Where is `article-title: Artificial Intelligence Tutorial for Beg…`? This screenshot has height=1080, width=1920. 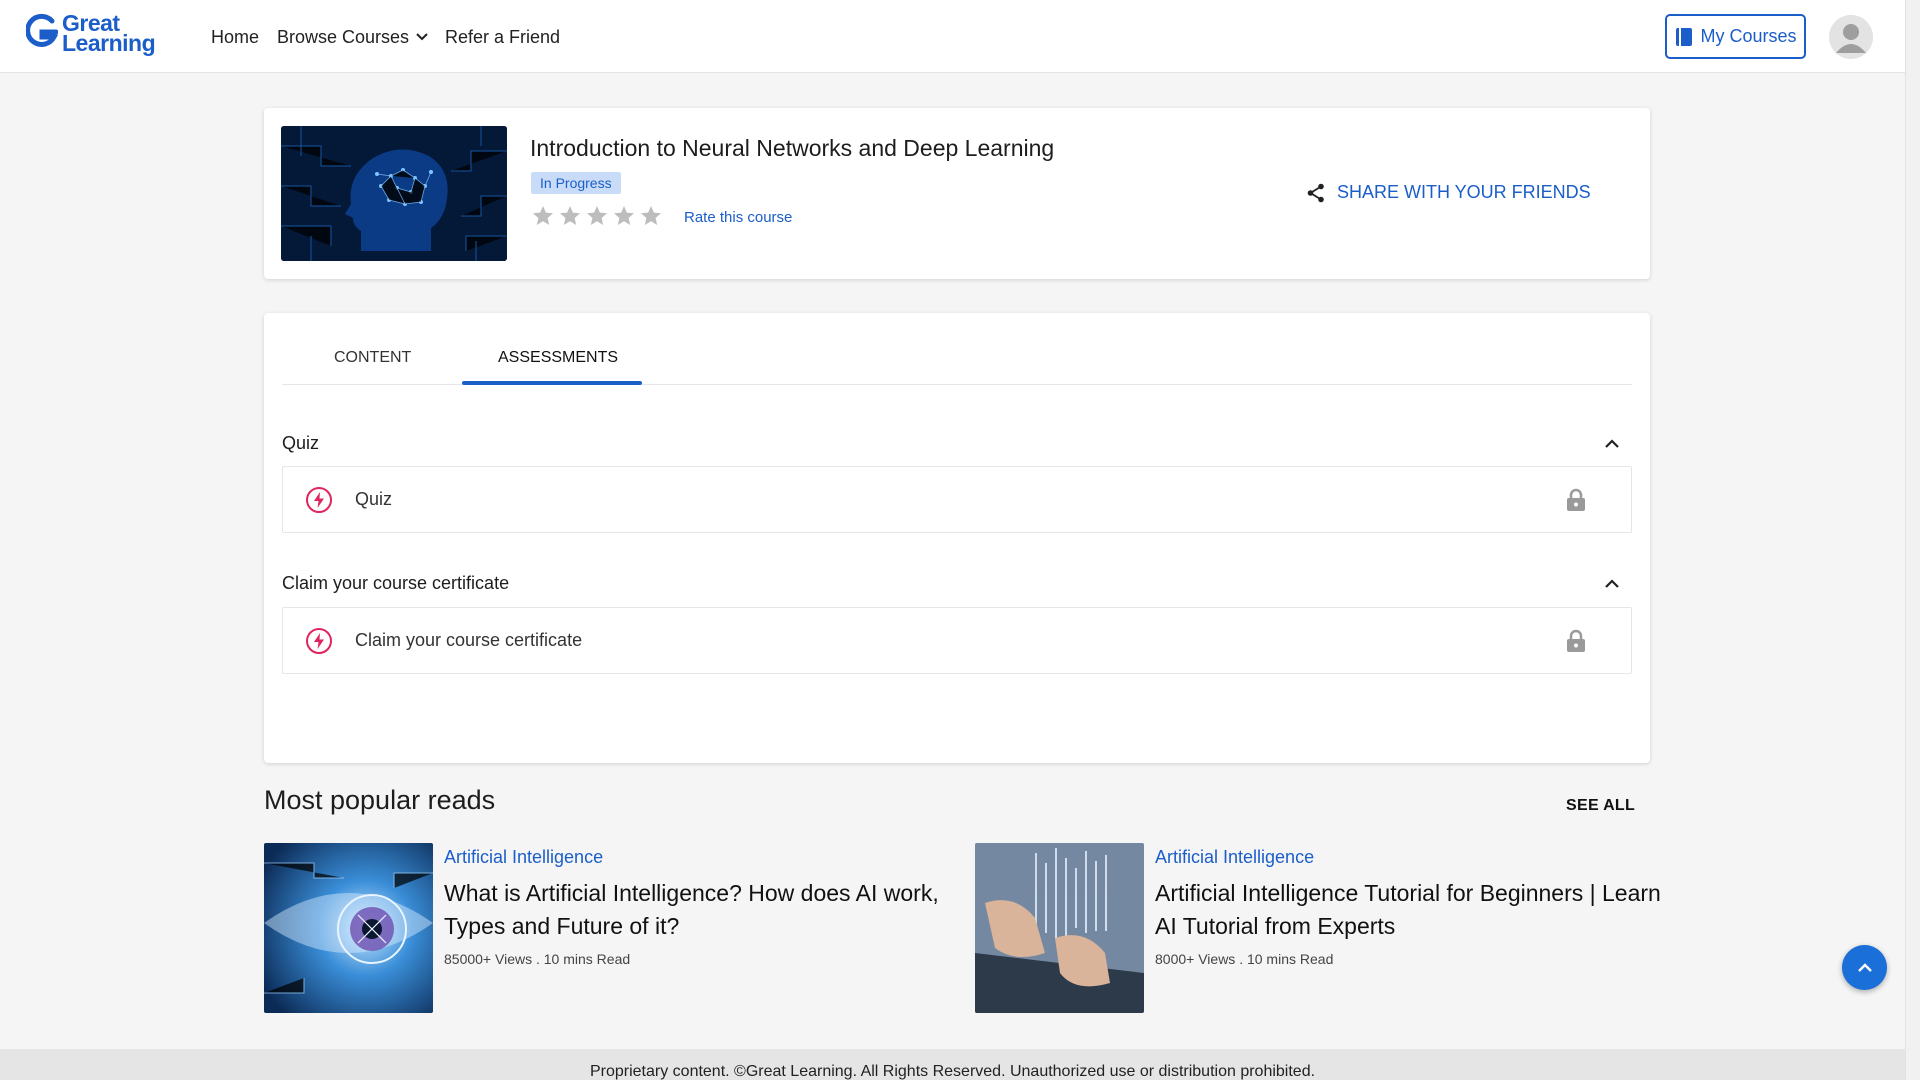 article-title: Artificial Intelligence Tutorial for Beg… is located at coordinates (1415, 910).